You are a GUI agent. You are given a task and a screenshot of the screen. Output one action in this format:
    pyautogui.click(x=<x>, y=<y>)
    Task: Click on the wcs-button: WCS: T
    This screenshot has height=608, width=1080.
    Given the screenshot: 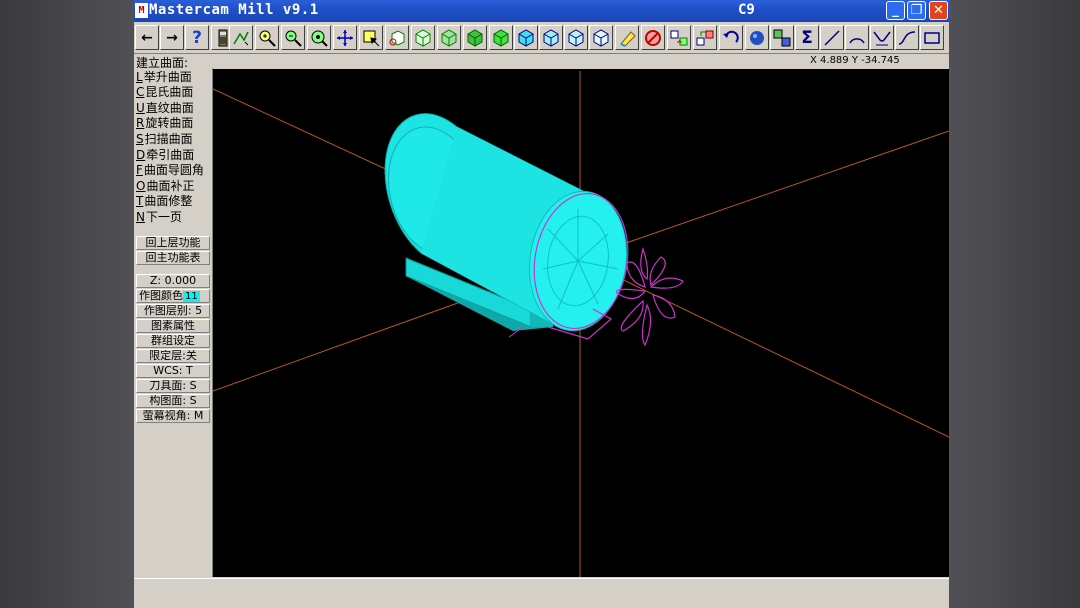 What is the action you would take?
    pyautogui.click(x=173, y=371)
    